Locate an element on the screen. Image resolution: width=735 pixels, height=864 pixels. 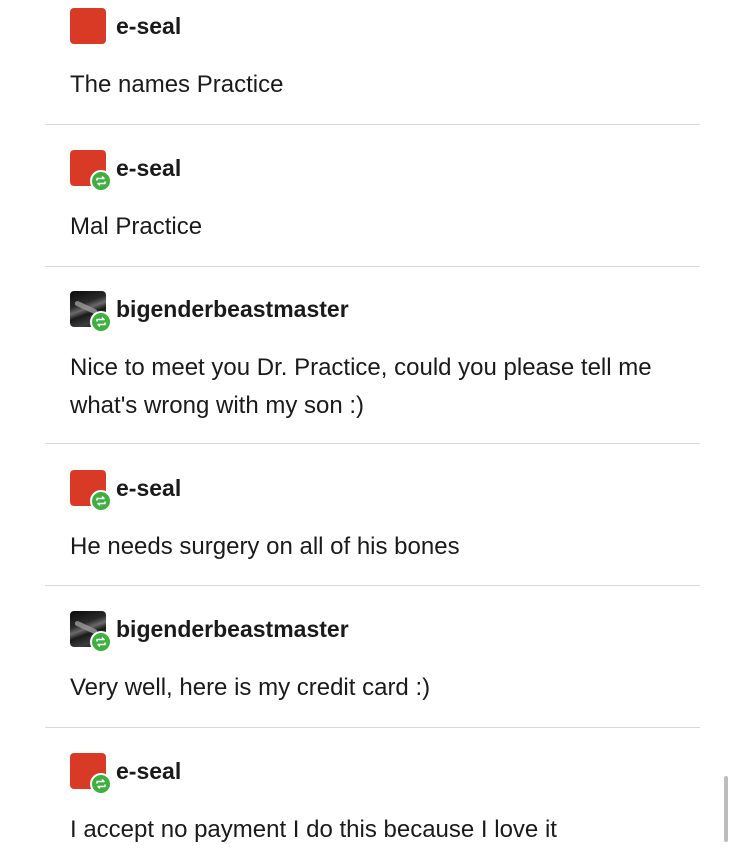
post-text: Mal Practice is located at coordinates (136, 226).